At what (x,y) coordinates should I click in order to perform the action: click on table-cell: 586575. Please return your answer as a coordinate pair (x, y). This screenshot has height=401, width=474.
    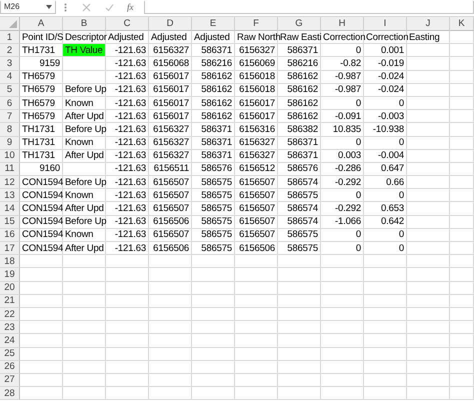
    Looking at the image, I should click on (213, 249).